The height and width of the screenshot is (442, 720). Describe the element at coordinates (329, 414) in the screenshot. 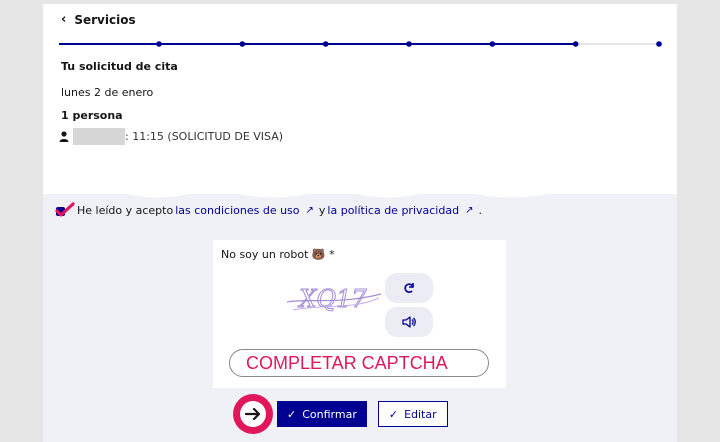

I see `confirm-label: Confirmar` at that location.